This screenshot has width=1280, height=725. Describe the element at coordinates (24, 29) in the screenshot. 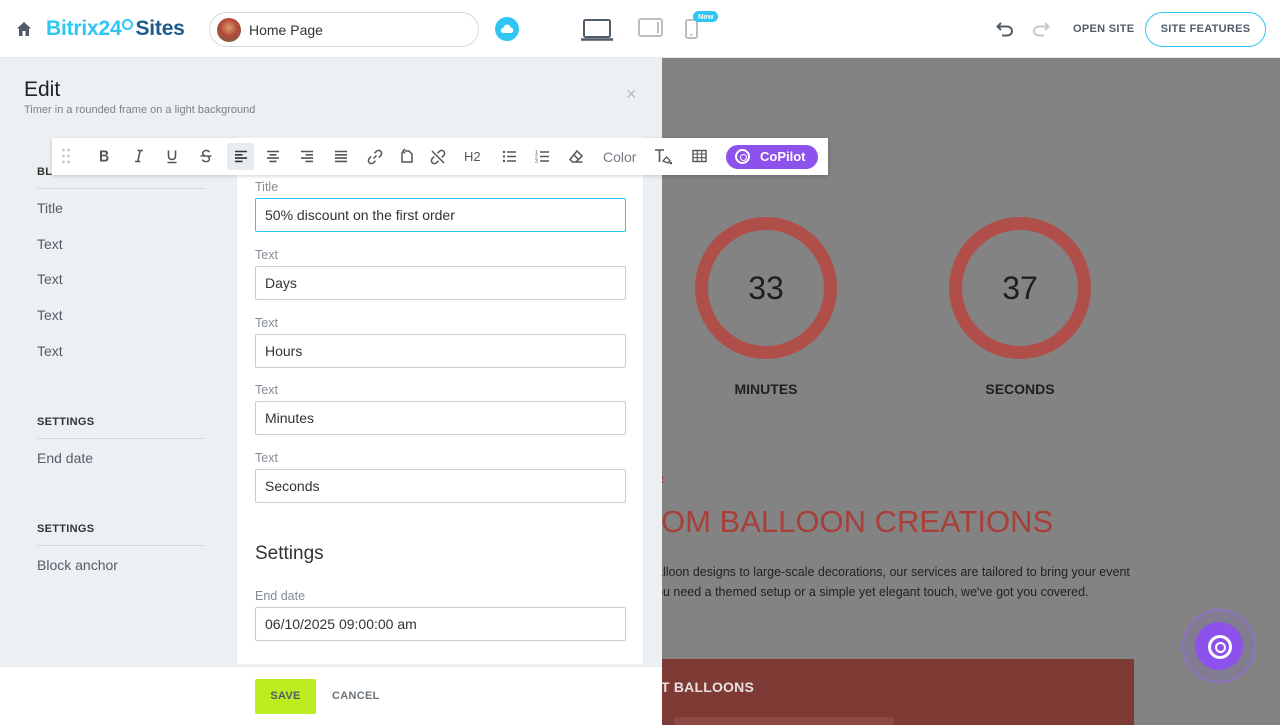

I see `home-icon` at that location.